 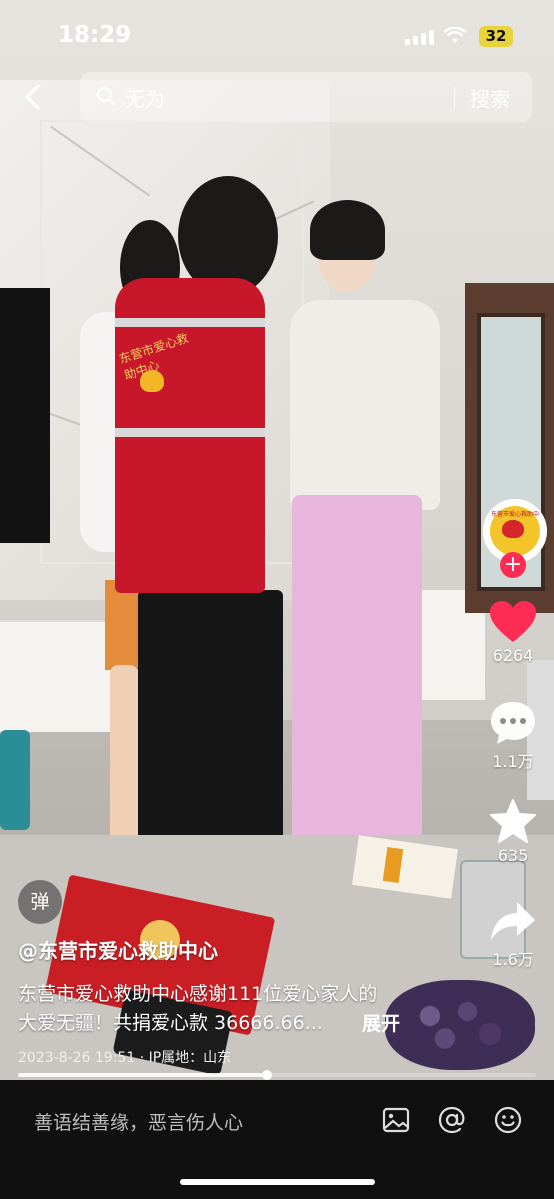 What do you see at coordinates (513, 655) in the screenshot?
I see `like-count: 6264` at bounding box center [513, 655].